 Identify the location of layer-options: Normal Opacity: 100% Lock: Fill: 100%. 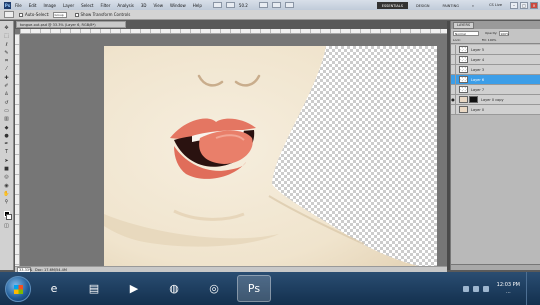
(495, 36).